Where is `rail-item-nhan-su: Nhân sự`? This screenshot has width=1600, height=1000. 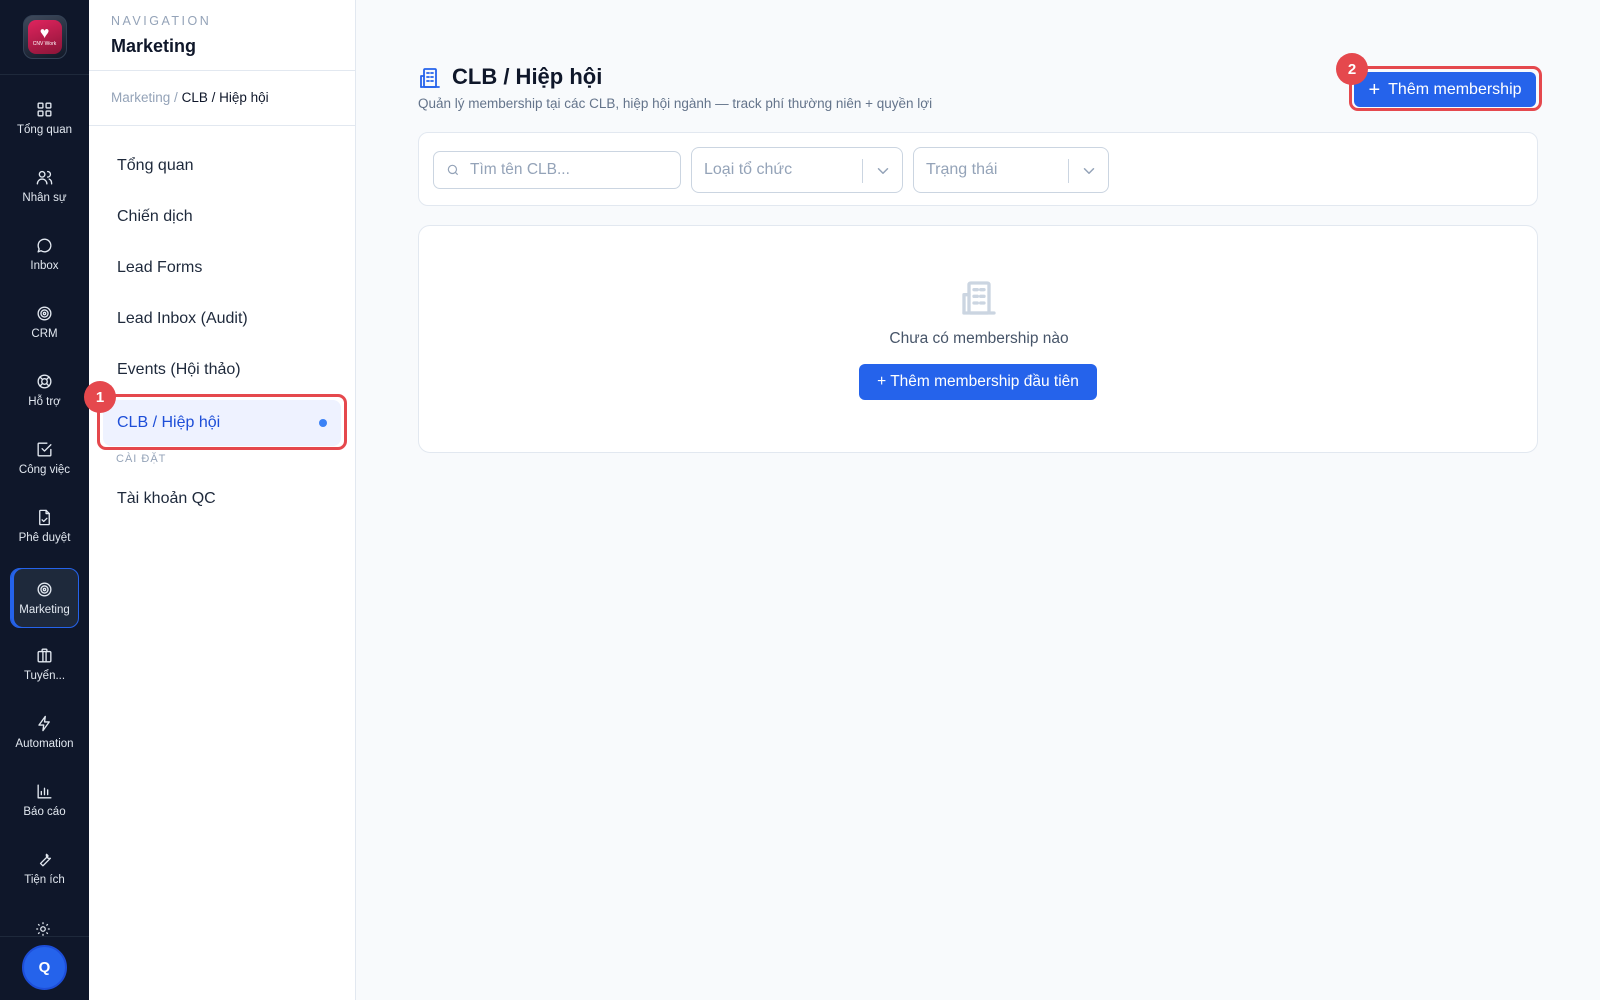
rail-item-nhan-su: Nhân sự is located at coordinates (44, 186).